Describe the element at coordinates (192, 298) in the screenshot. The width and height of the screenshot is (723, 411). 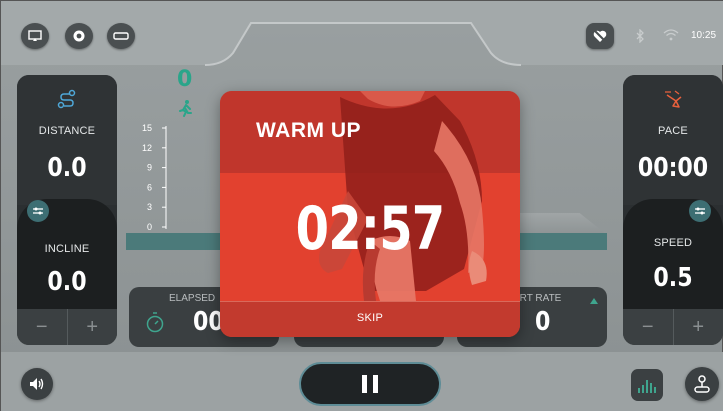
I see `elapsed-label: ELAPSED` at that location.